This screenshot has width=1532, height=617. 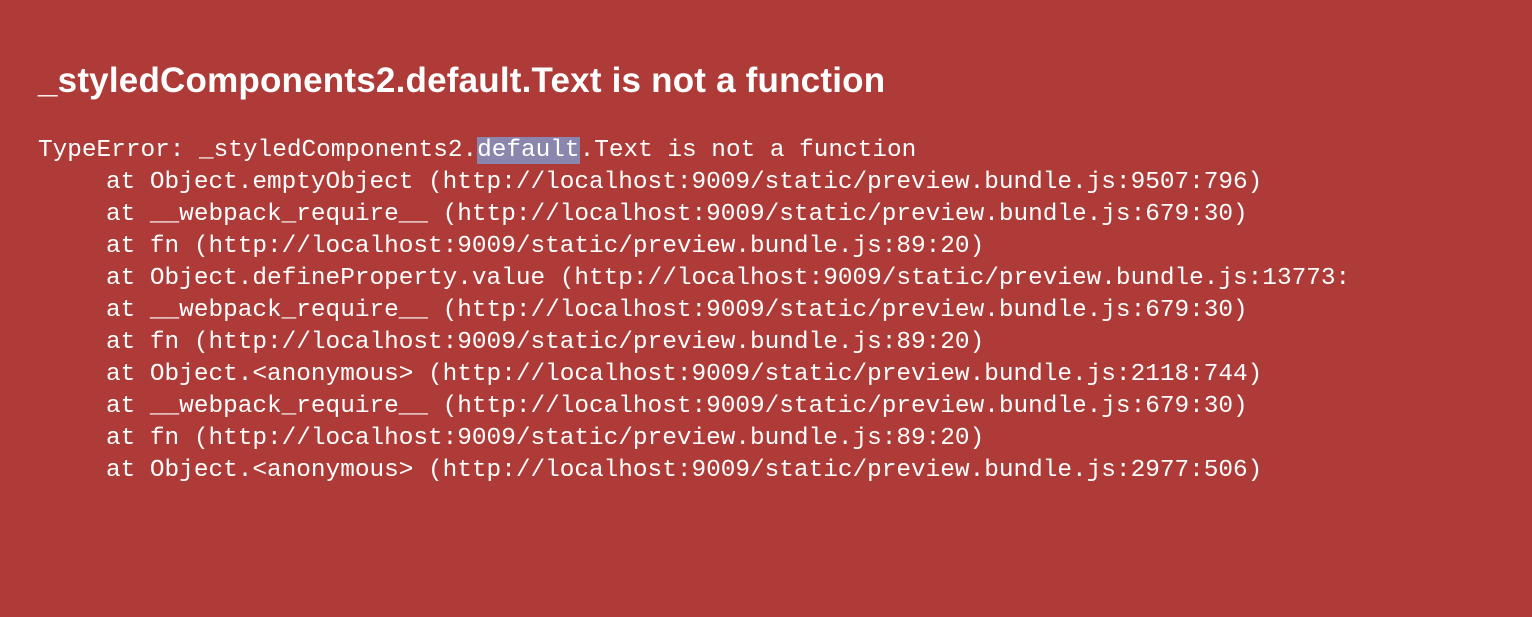 What do you see at coordinates (258, 150) in the screenshot?
I see `error-message-prefix: TypeError: _styledComponents2.` at bounding box center [258, 150].